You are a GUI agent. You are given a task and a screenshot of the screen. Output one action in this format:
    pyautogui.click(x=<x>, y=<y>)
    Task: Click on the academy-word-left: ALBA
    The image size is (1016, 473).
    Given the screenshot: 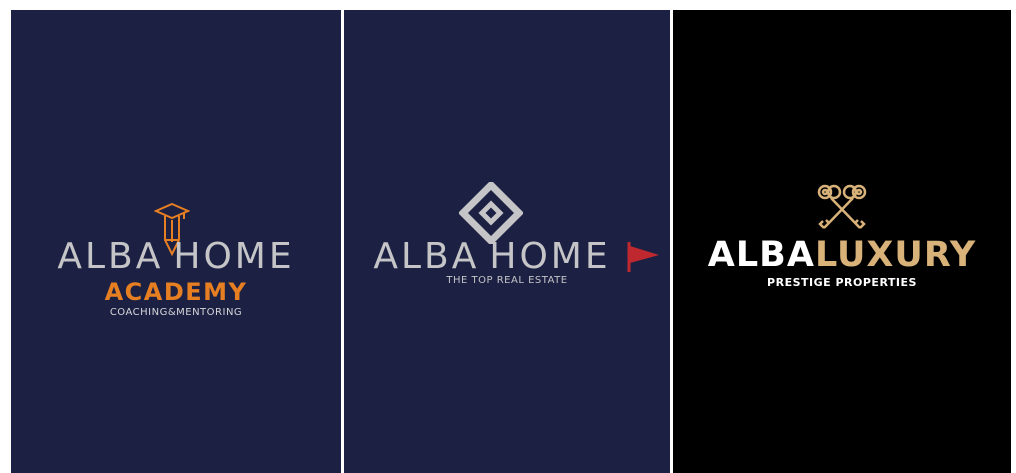 What is the action you would take?
    pyautogui.click(x=110, y=256)
    